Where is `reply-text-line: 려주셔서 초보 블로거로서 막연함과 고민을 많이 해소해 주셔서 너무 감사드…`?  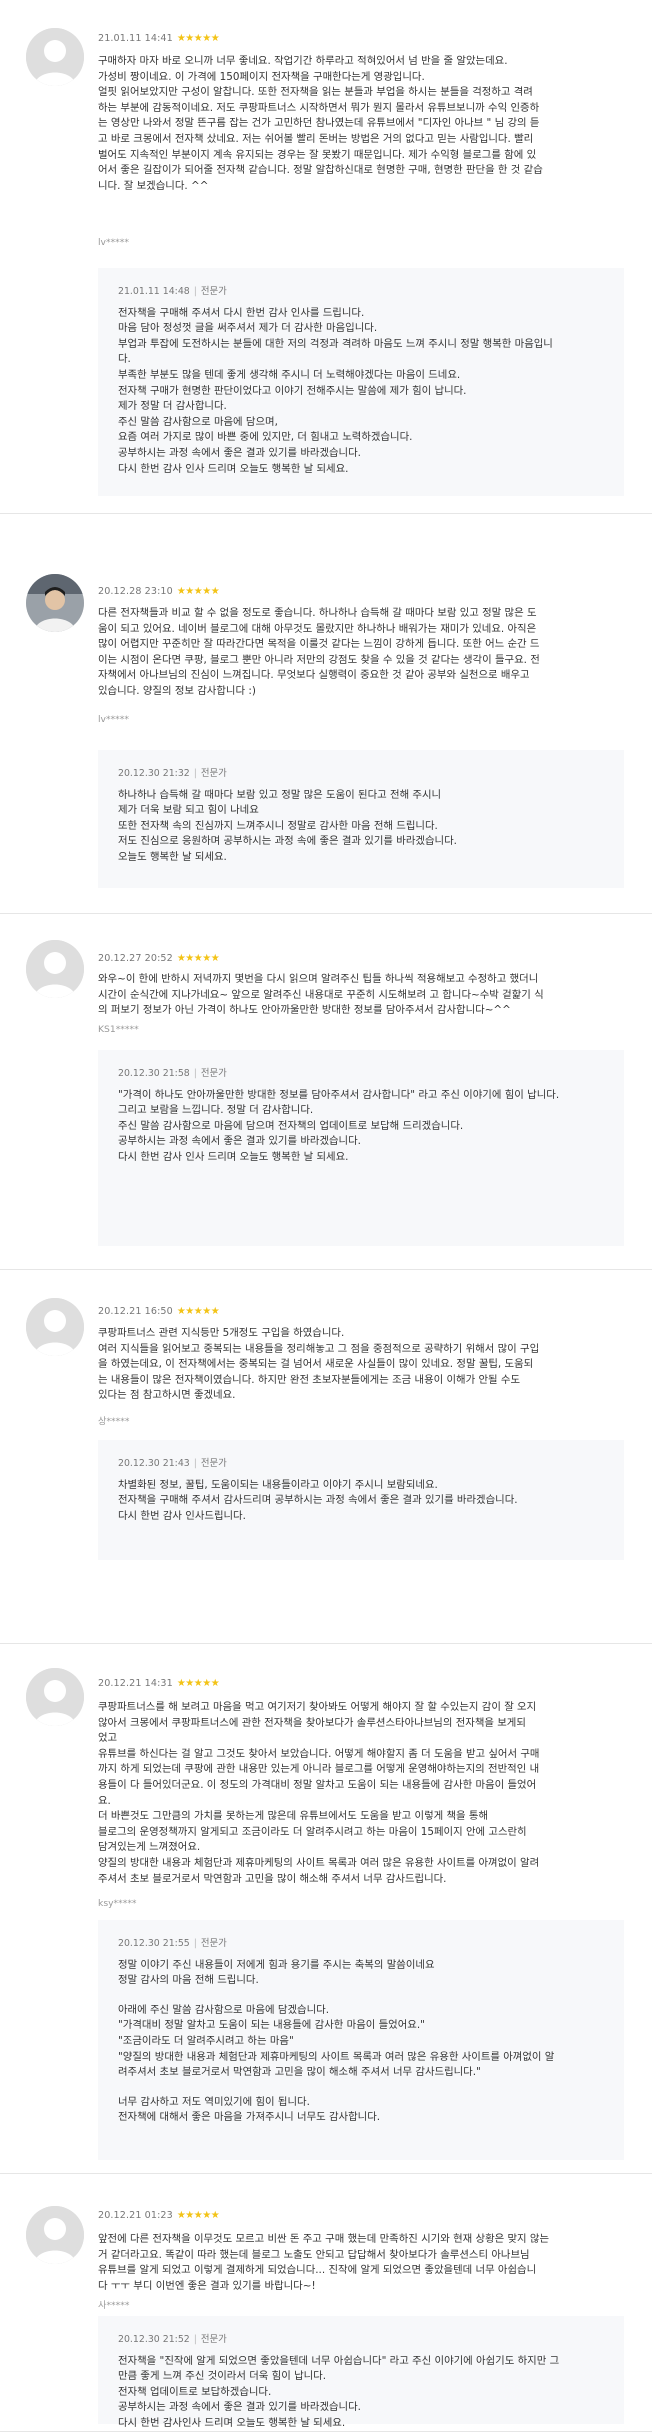 reply-text-line: 려주셔서 초보 블로거로서 막연함과 고민을 많이 해소해 주셔서 너무 감사드… is located at coordinates (299, 2072).